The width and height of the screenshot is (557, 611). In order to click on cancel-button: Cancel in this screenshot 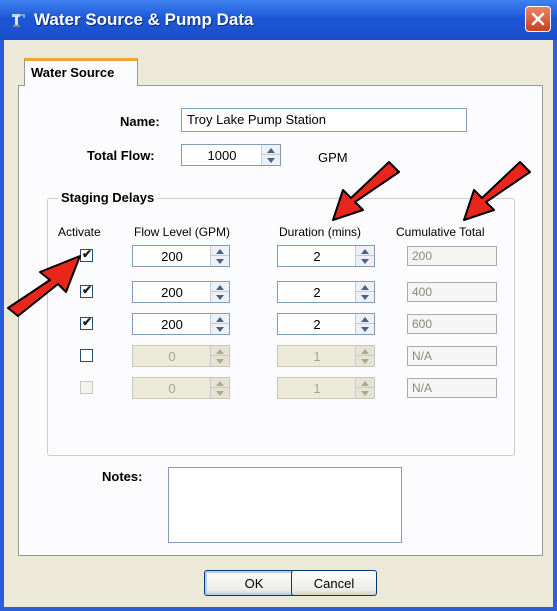, I will do `click(334, 583)`.